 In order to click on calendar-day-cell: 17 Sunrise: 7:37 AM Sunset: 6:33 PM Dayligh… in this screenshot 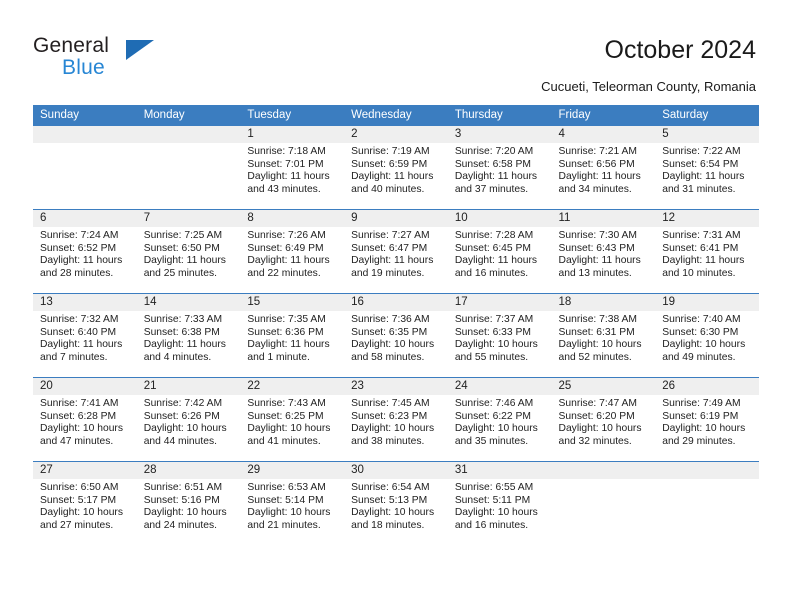, I will do `click(499, 335)`.